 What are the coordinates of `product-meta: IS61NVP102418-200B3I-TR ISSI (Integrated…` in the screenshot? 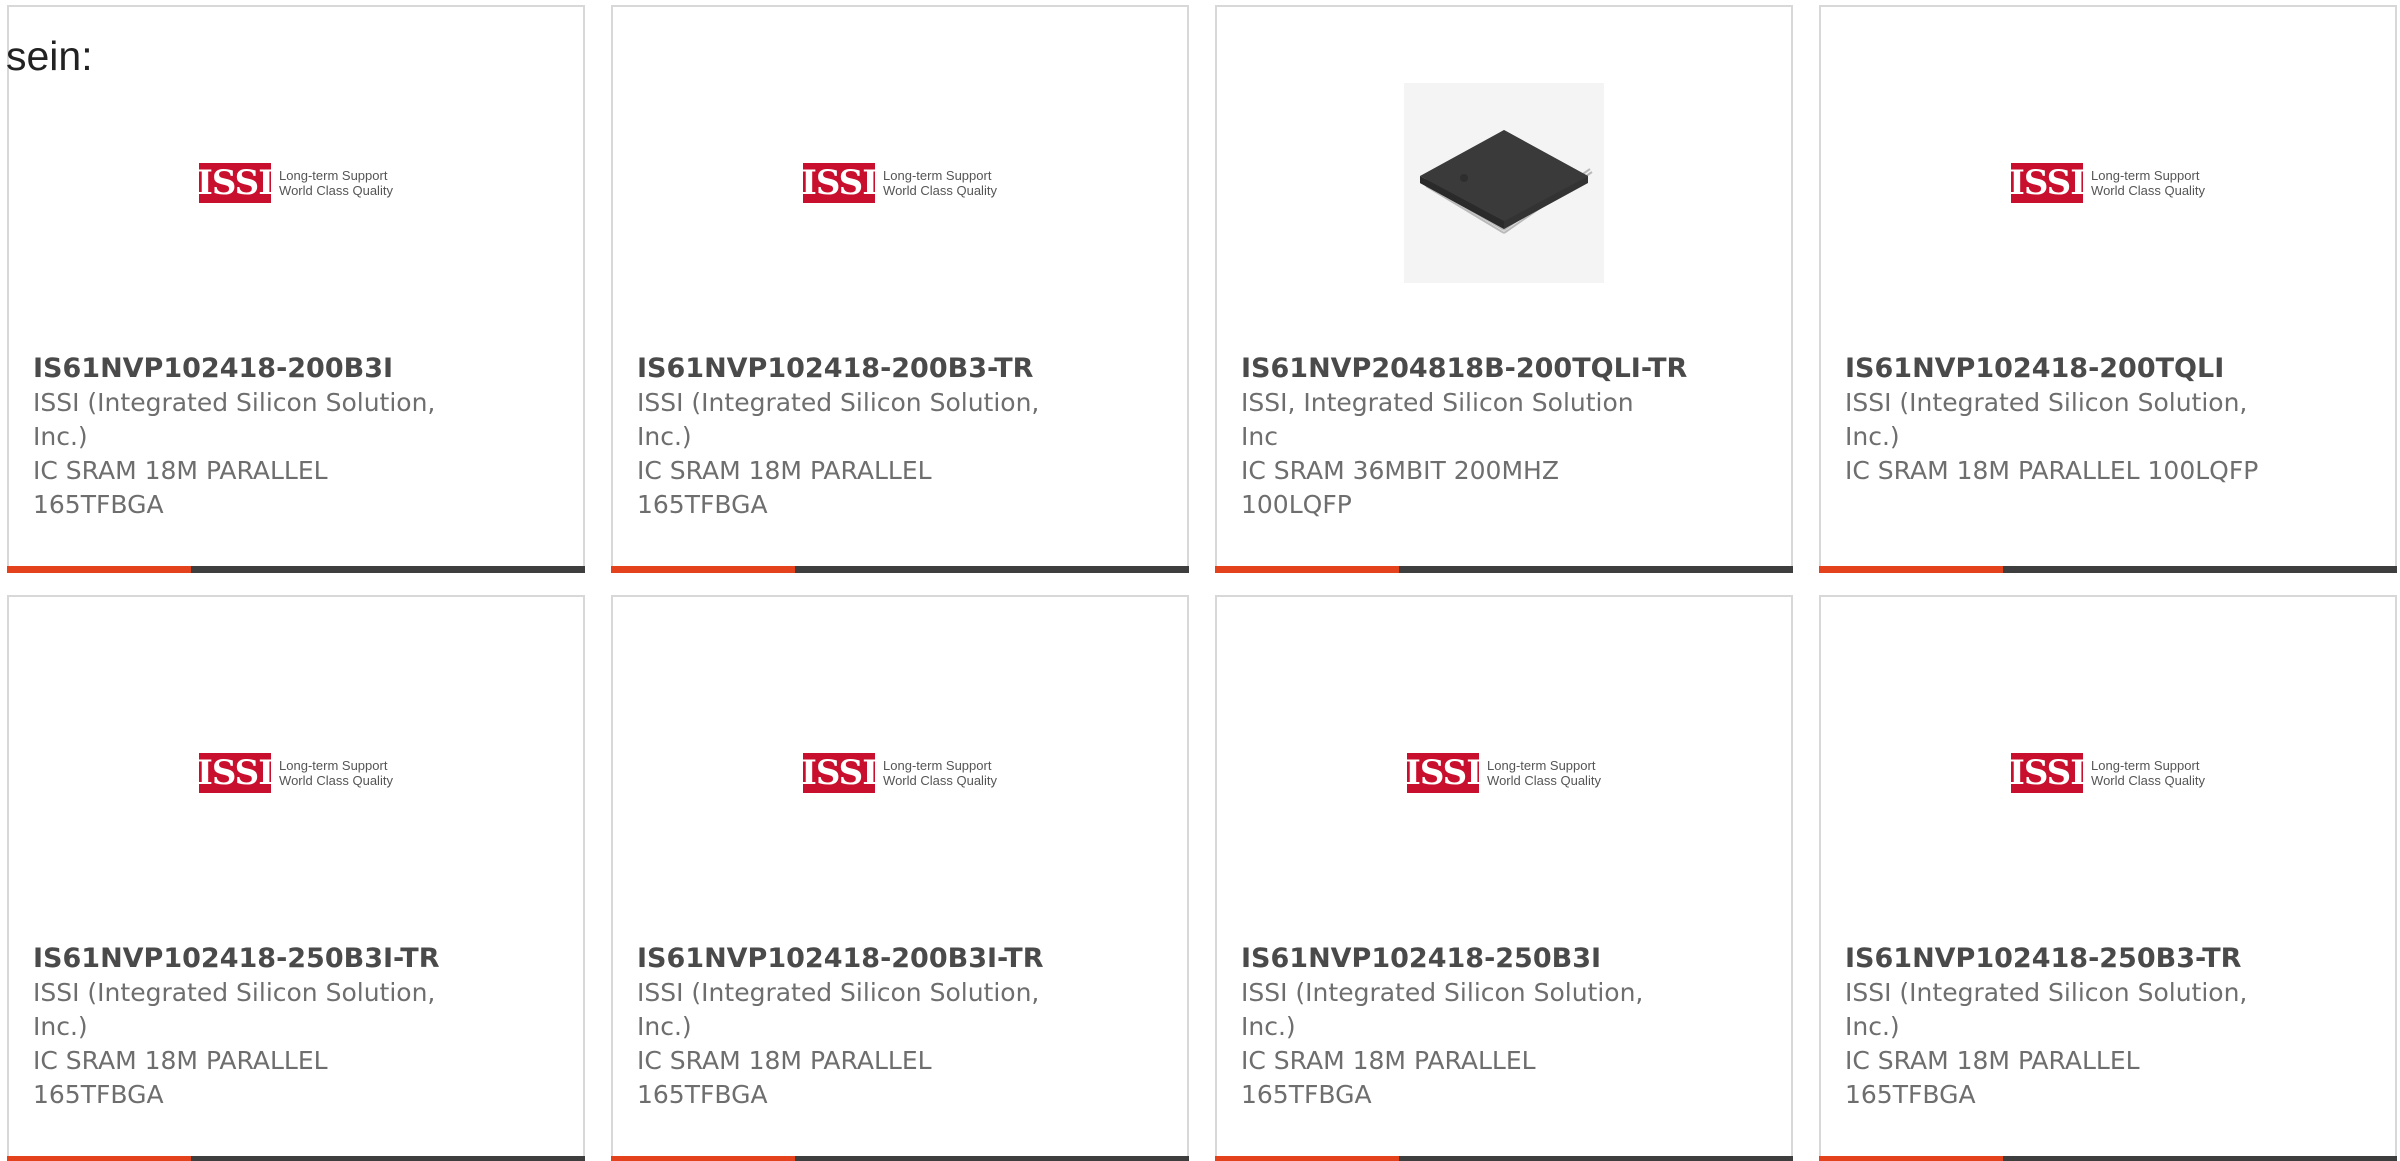 It's located at (852, 1027).